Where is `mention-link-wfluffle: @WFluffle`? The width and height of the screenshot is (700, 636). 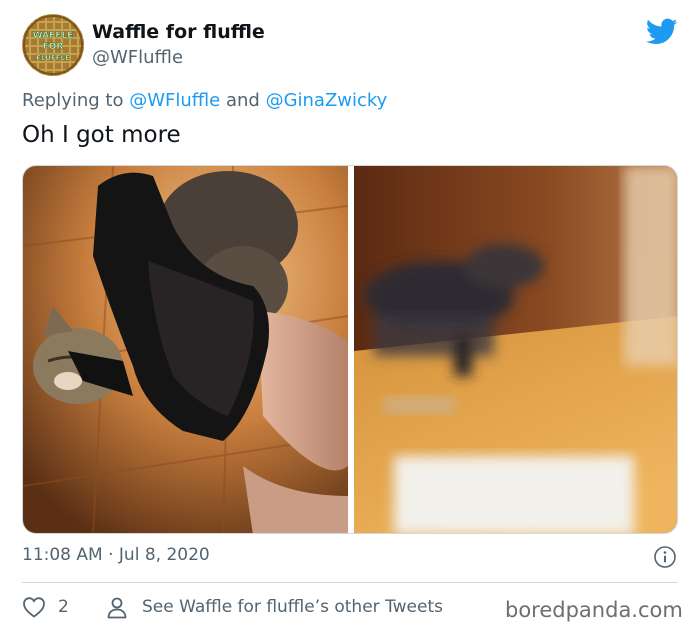
mention-link-wfluffle: @WFluffle is located at coordinates (174, 100).